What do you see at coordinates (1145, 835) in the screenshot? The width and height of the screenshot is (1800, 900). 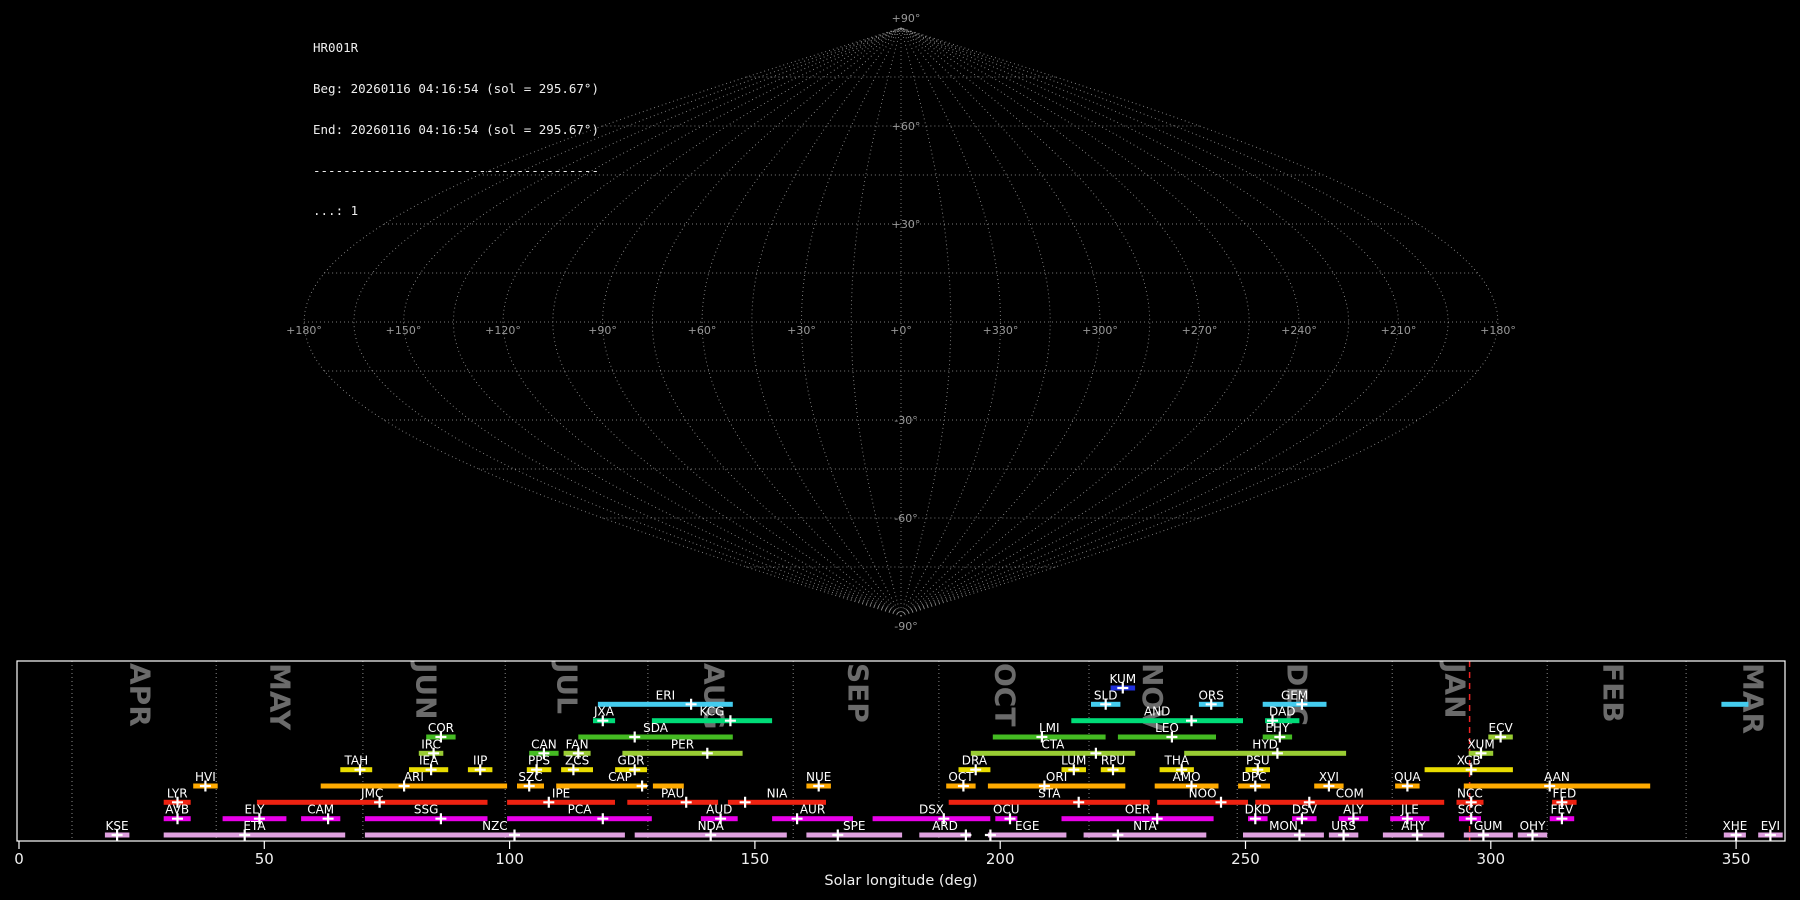 I see `shower-bar-nta` at bounding box center [1145, 835].